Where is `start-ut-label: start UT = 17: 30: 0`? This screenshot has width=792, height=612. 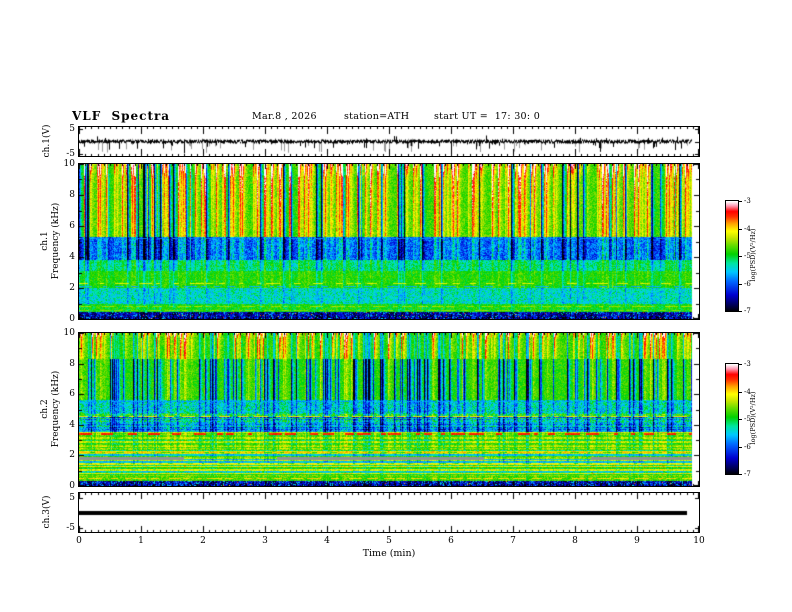
start-ut-label: start UT = 17: 30: 0 is located at coordinates (487, 116).